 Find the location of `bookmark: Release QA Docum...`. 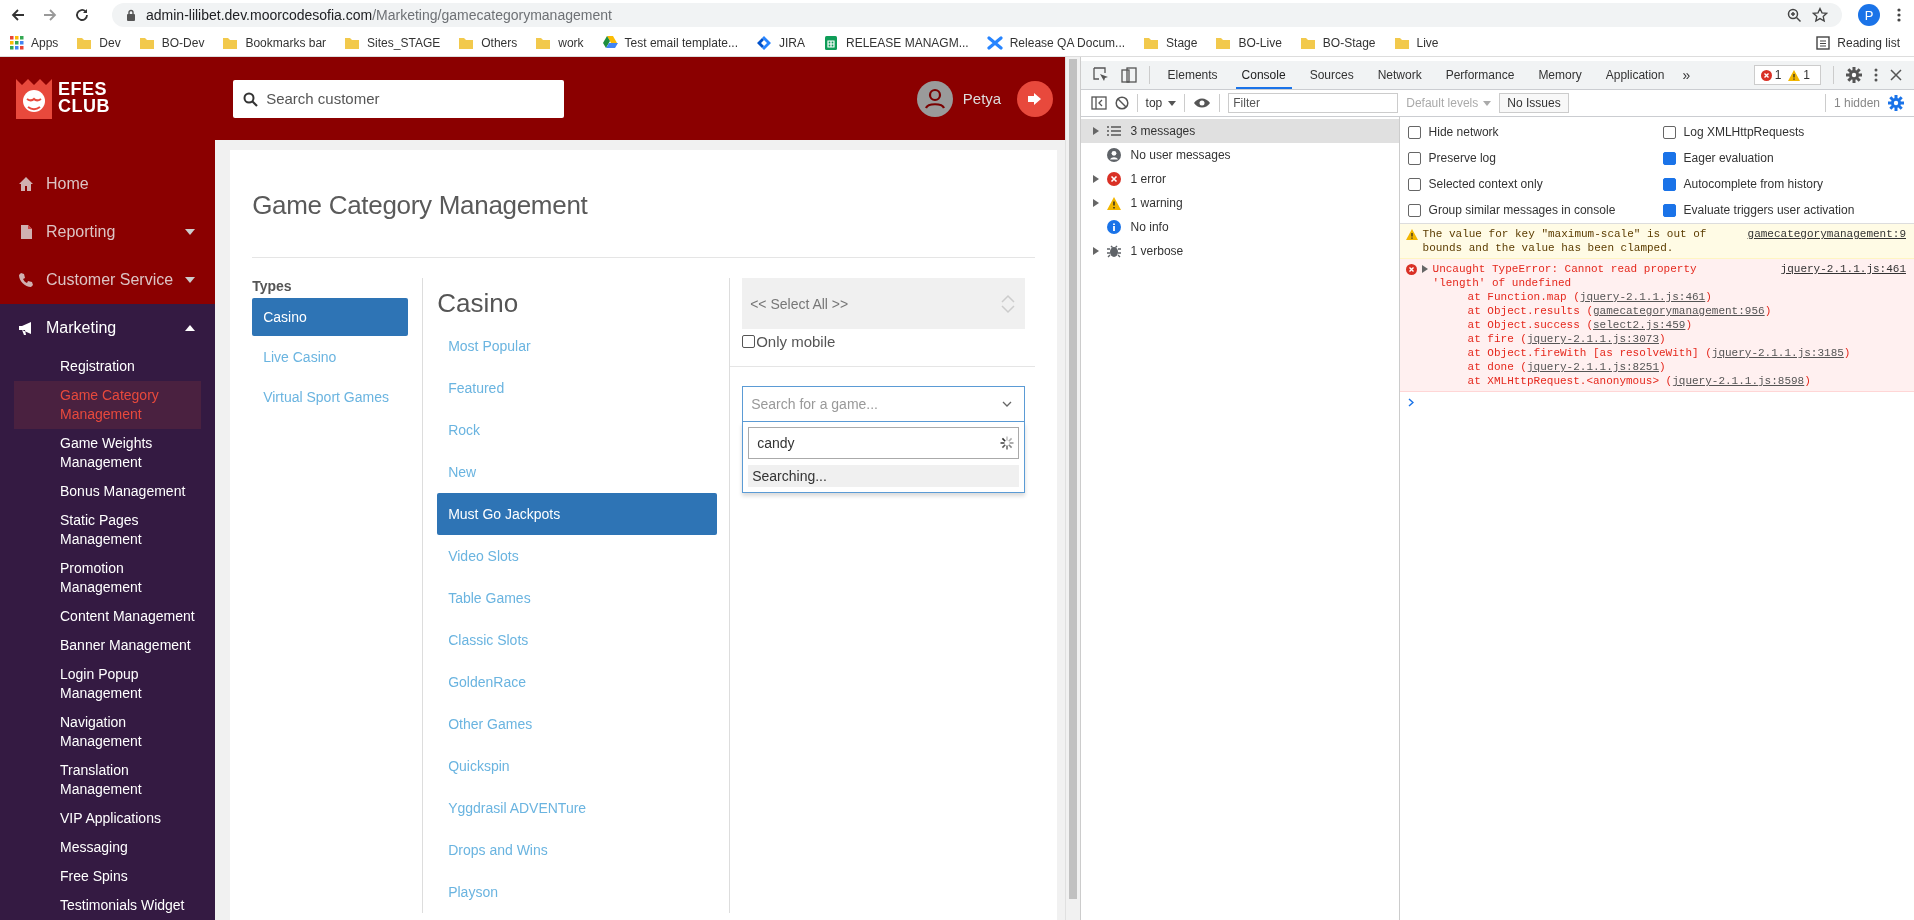

bookmark: Release QA Docum... is located at coordinates (1056, 43).